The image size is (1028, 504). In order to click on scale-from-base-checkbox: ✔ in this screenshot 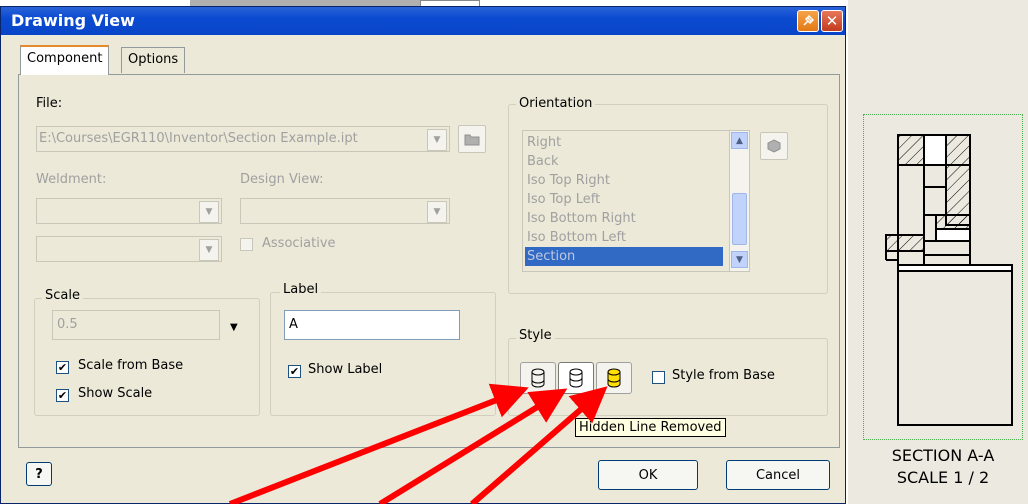, I will do `click(62, 367)`.